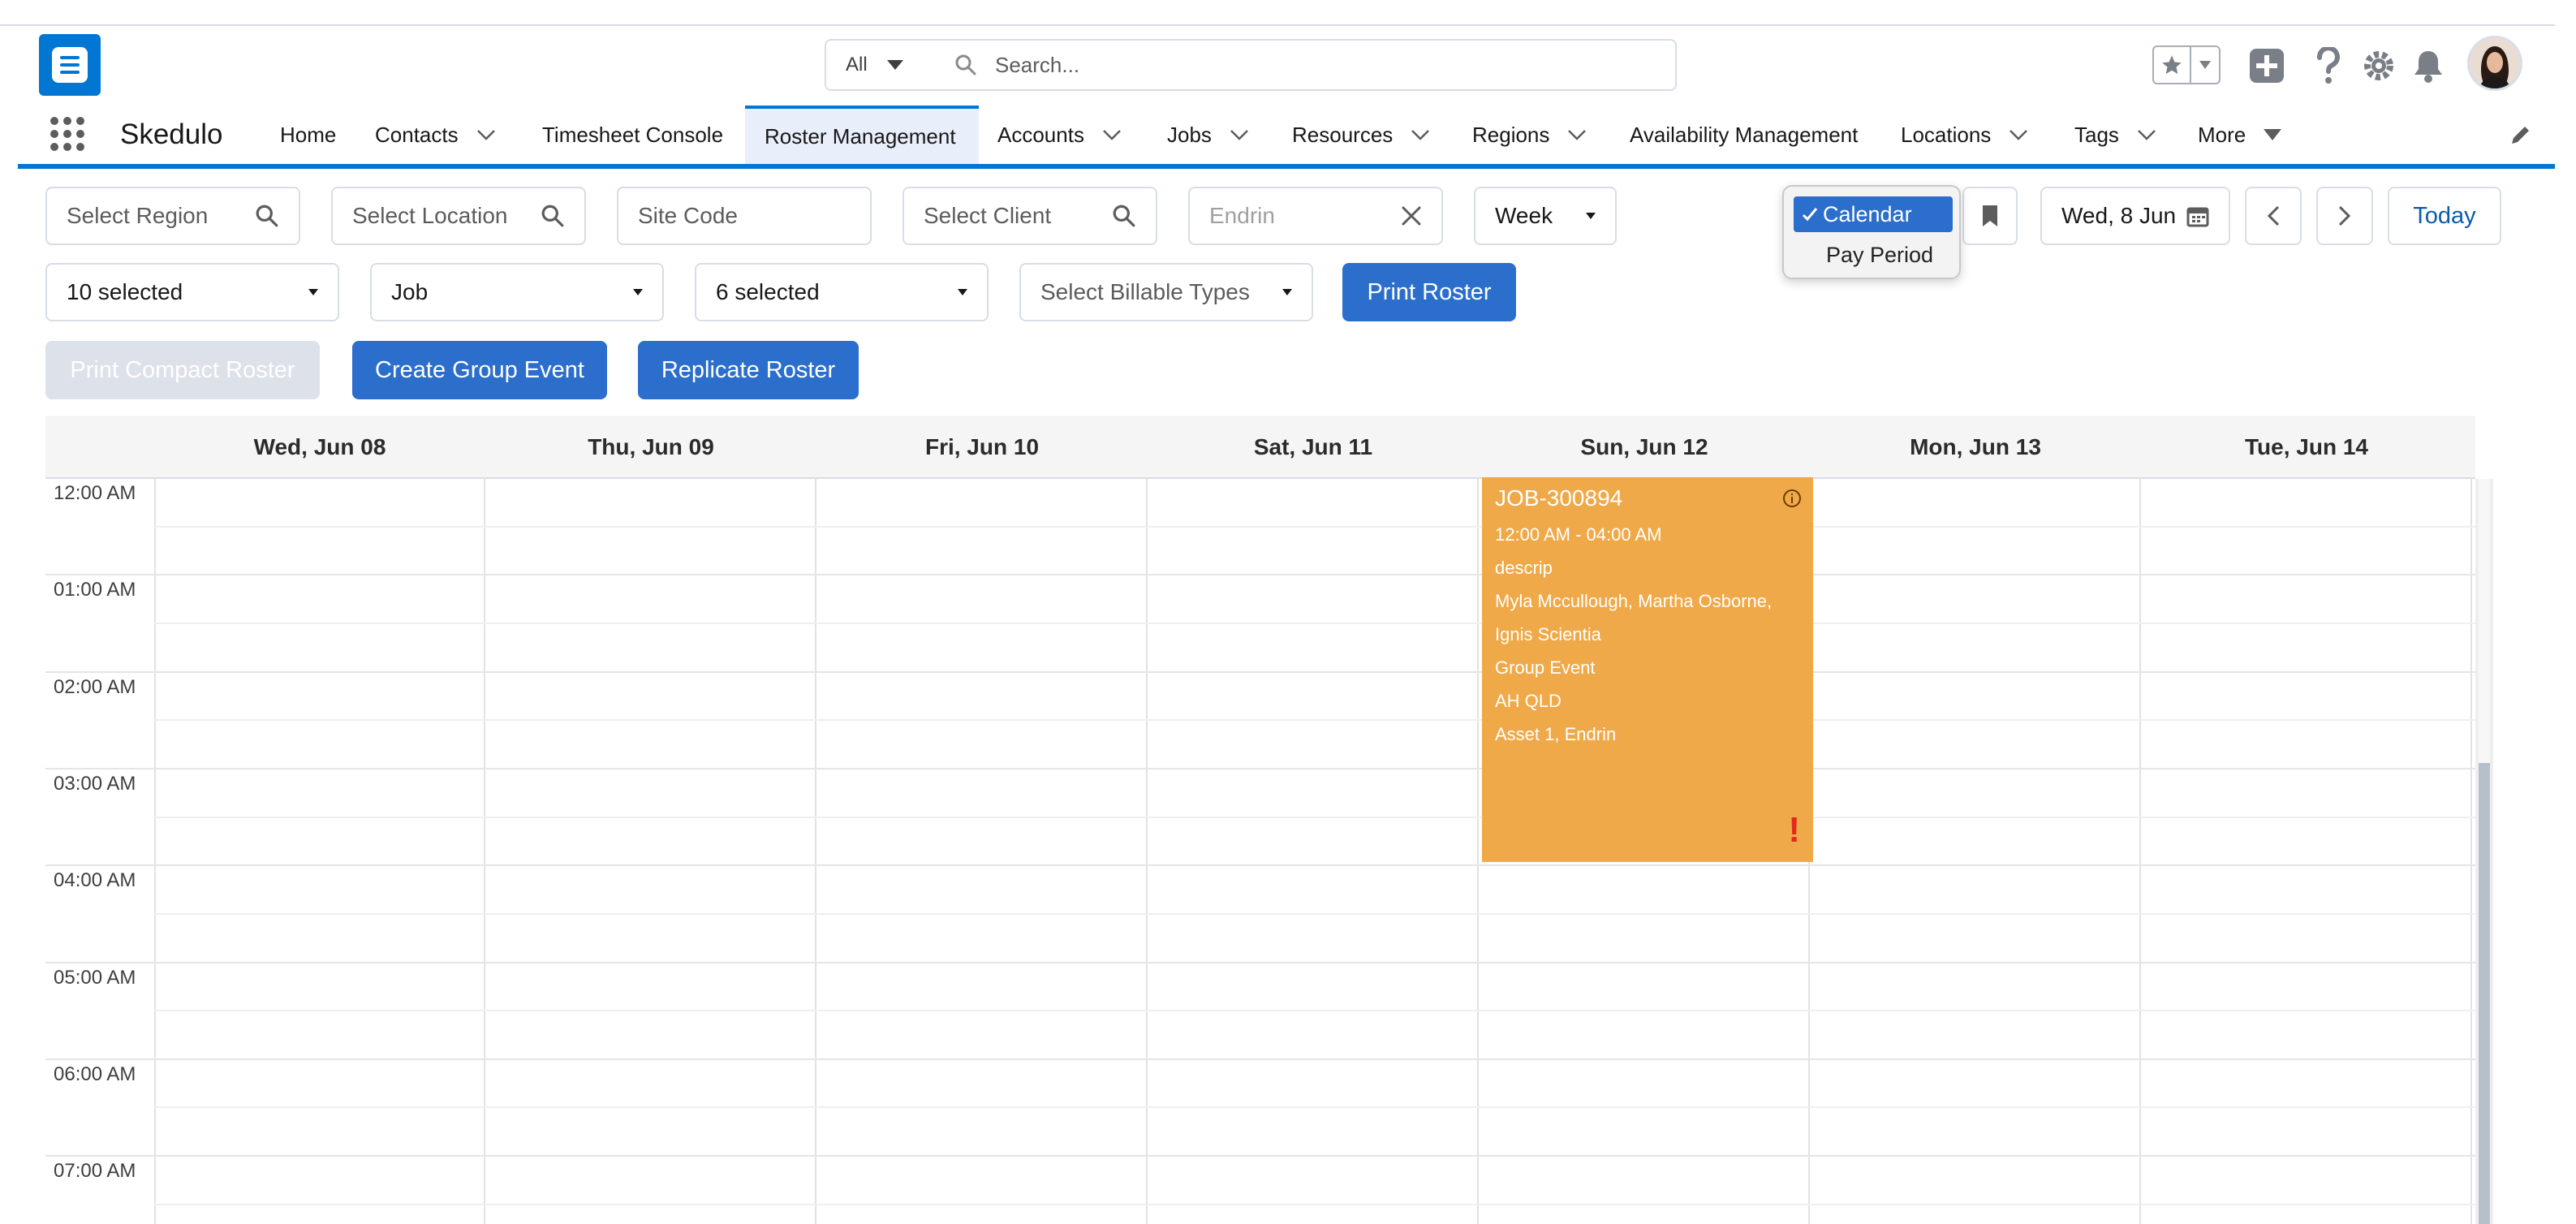  I want to click on nav-item-label: Home, so click(309, 135).